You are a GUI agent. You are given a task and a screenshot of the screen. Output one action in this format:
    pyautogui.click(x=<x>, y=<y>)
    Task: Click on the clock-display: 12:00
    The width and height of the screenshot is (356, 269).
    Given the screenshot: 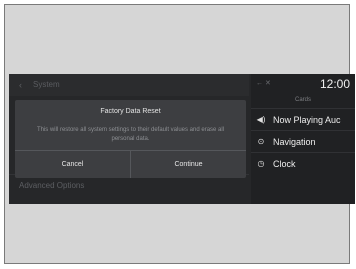 What is the action you would take?
    pyautogui.click(x=334, y=84)
    